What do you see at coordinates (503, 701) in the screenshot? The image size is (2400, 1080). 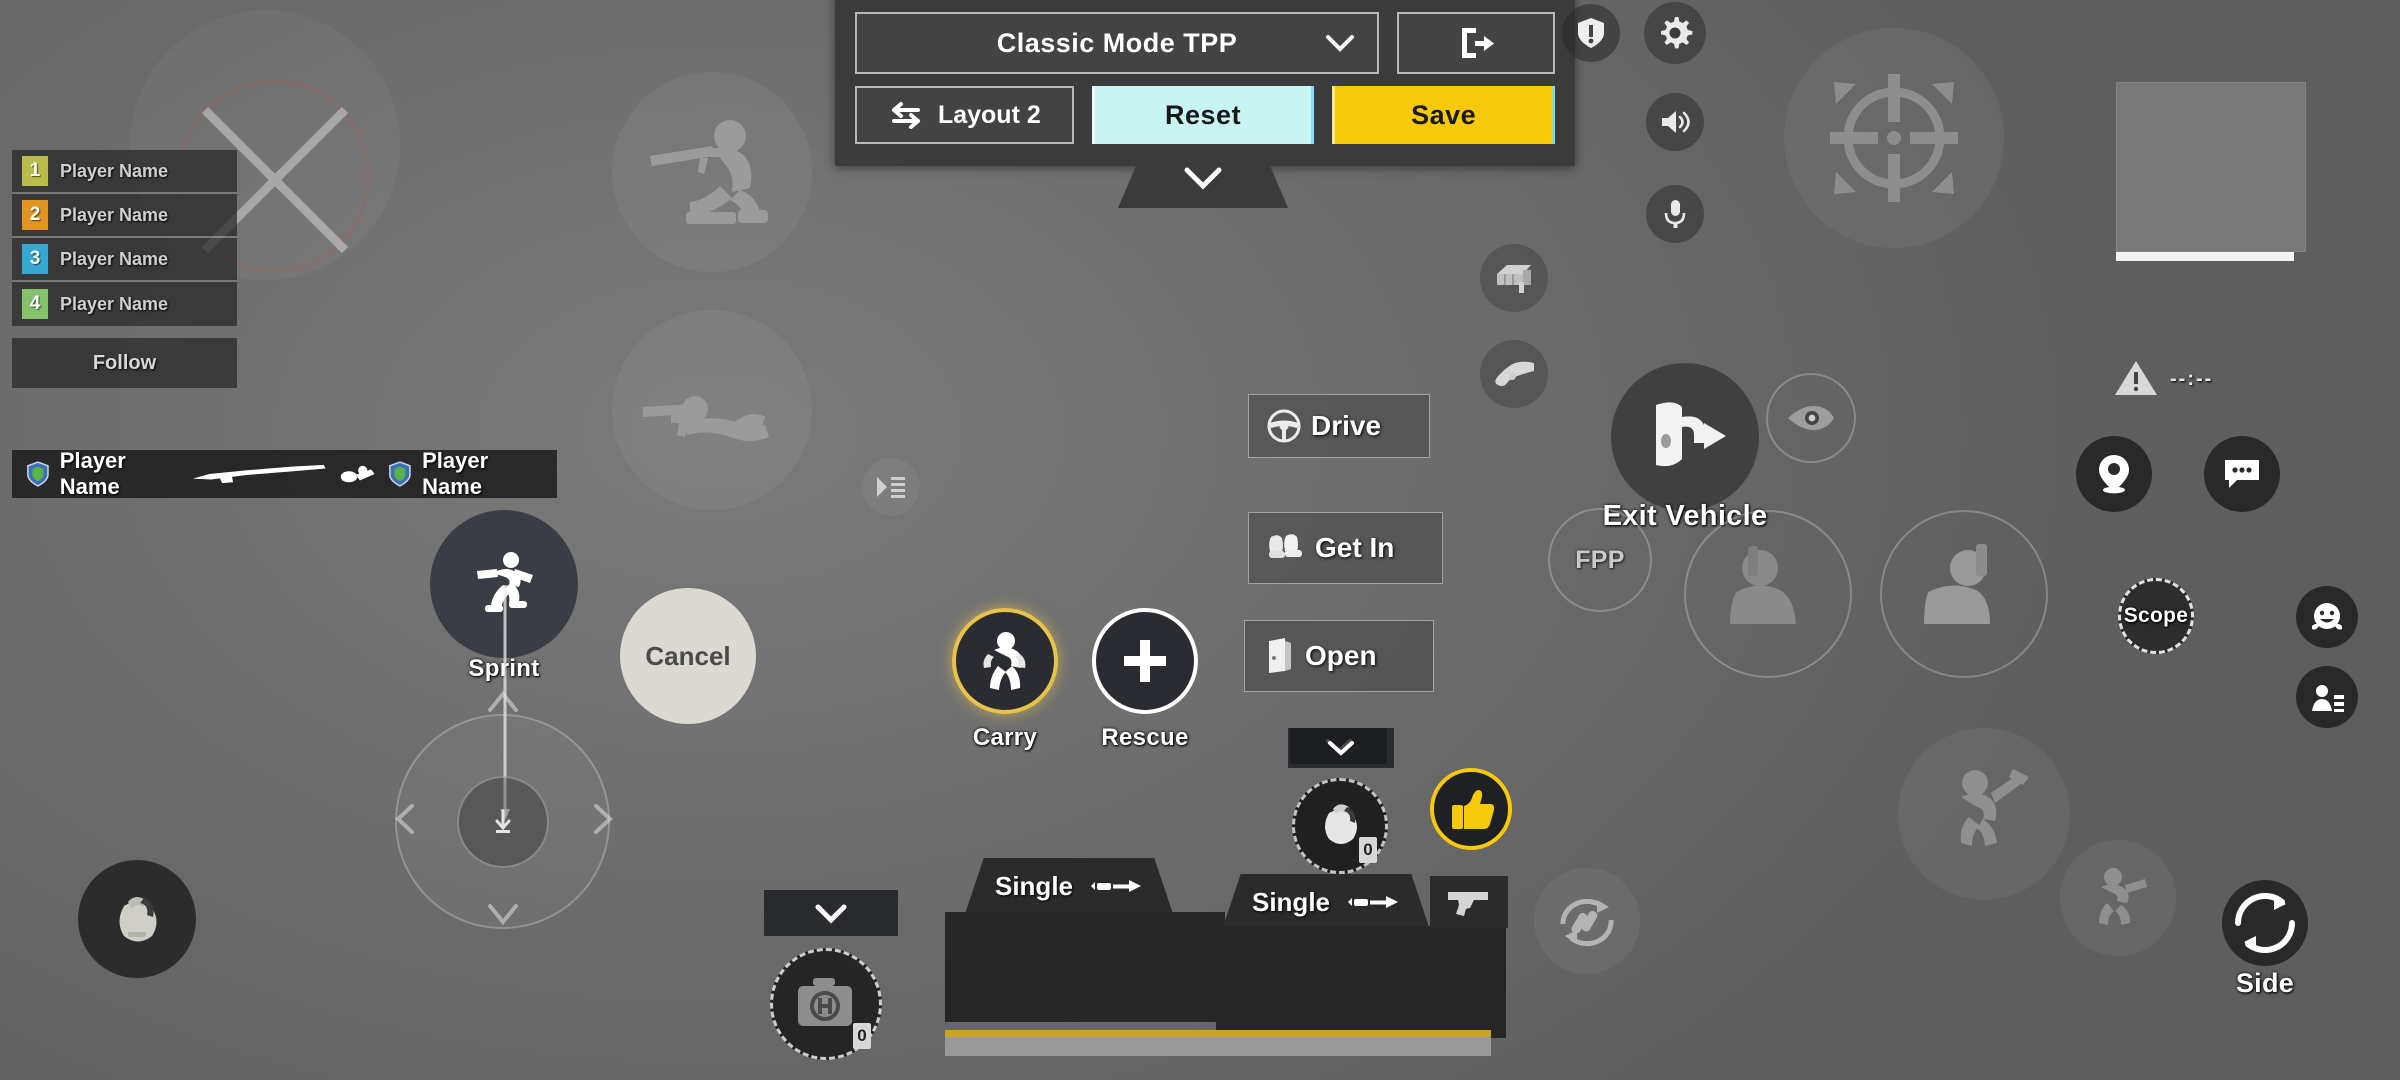 I see `joystick-up-arrow-icon` at bounding box center [503, 701].